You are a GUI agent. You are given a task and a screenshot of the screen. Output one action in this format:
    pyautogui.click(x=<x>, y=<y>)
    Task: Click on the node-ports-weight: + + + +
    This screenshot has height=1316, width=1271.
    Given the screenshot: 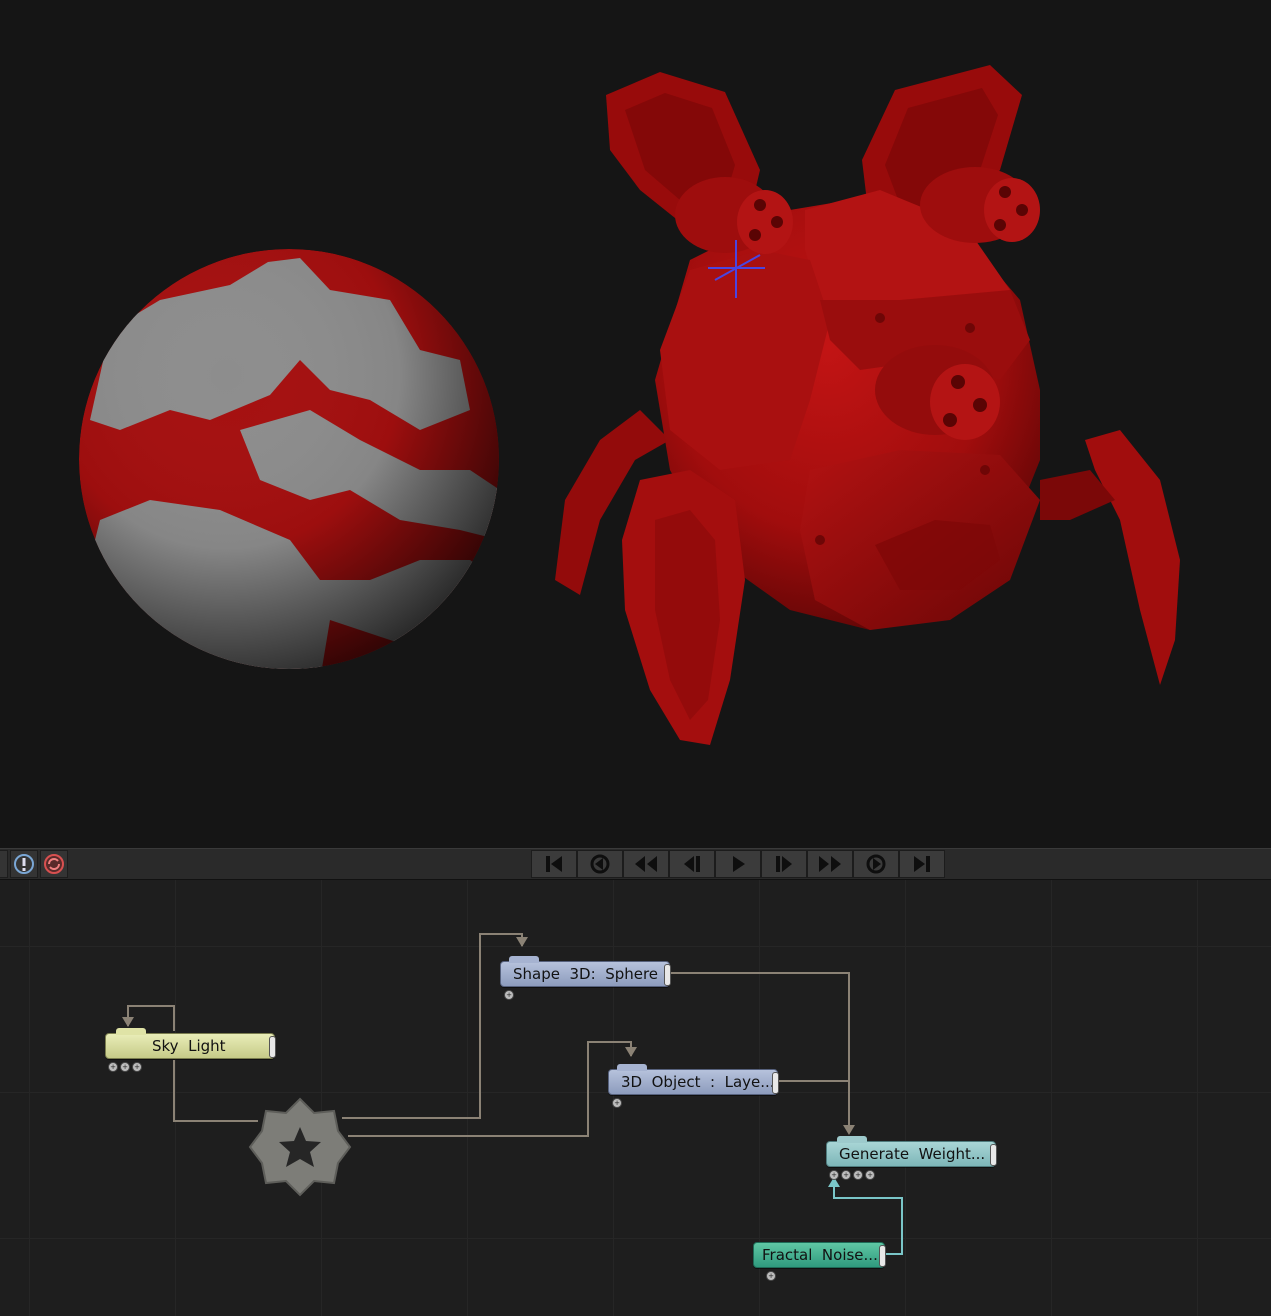 What is the action you would take?
    pyautogui.click(x=852, y=1175)
    